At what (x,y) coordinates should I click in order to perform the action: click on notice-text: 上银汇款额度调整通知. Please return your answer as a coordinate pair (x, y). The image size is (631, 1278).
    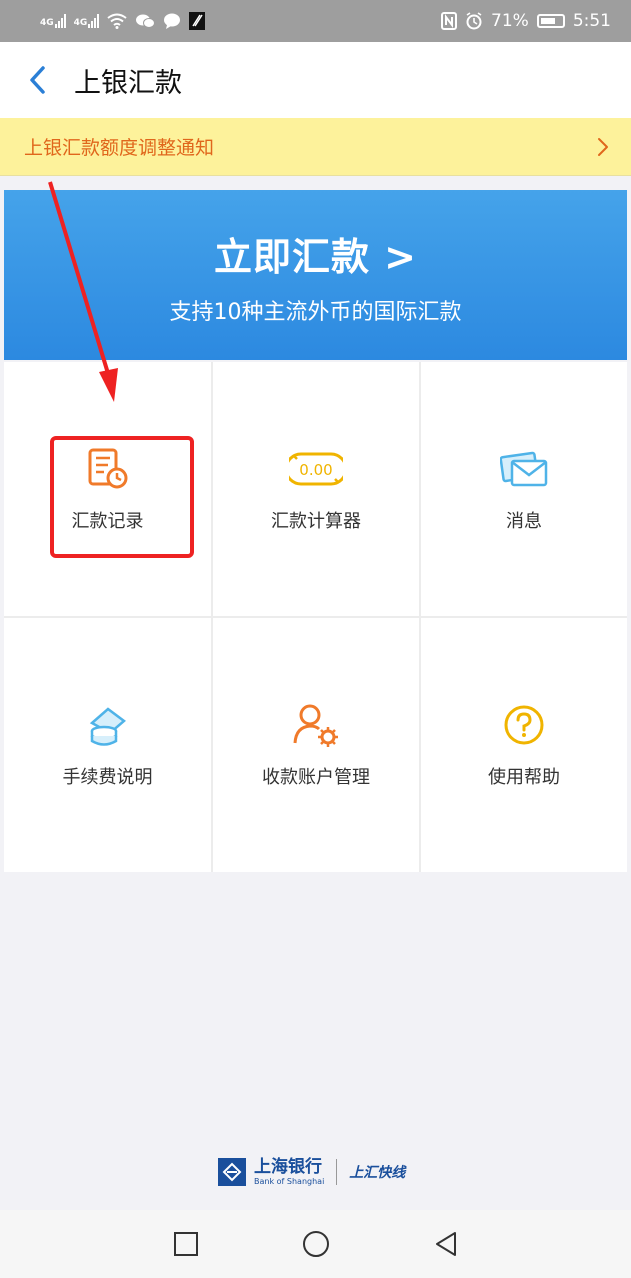
    Looking at the image, I should click on (119, 148).